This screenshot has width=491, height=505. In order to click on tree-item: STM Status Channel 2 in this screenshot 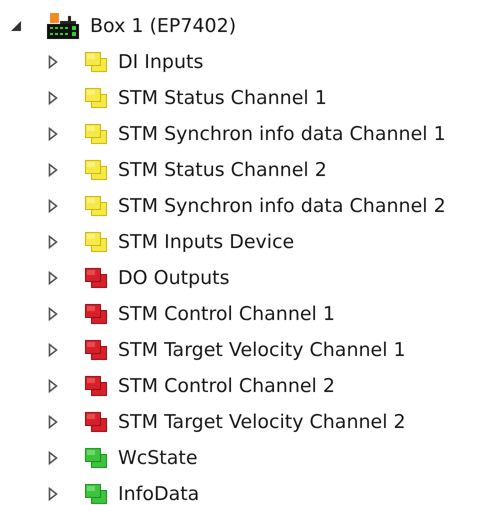, I will do `click(222, 170)`.